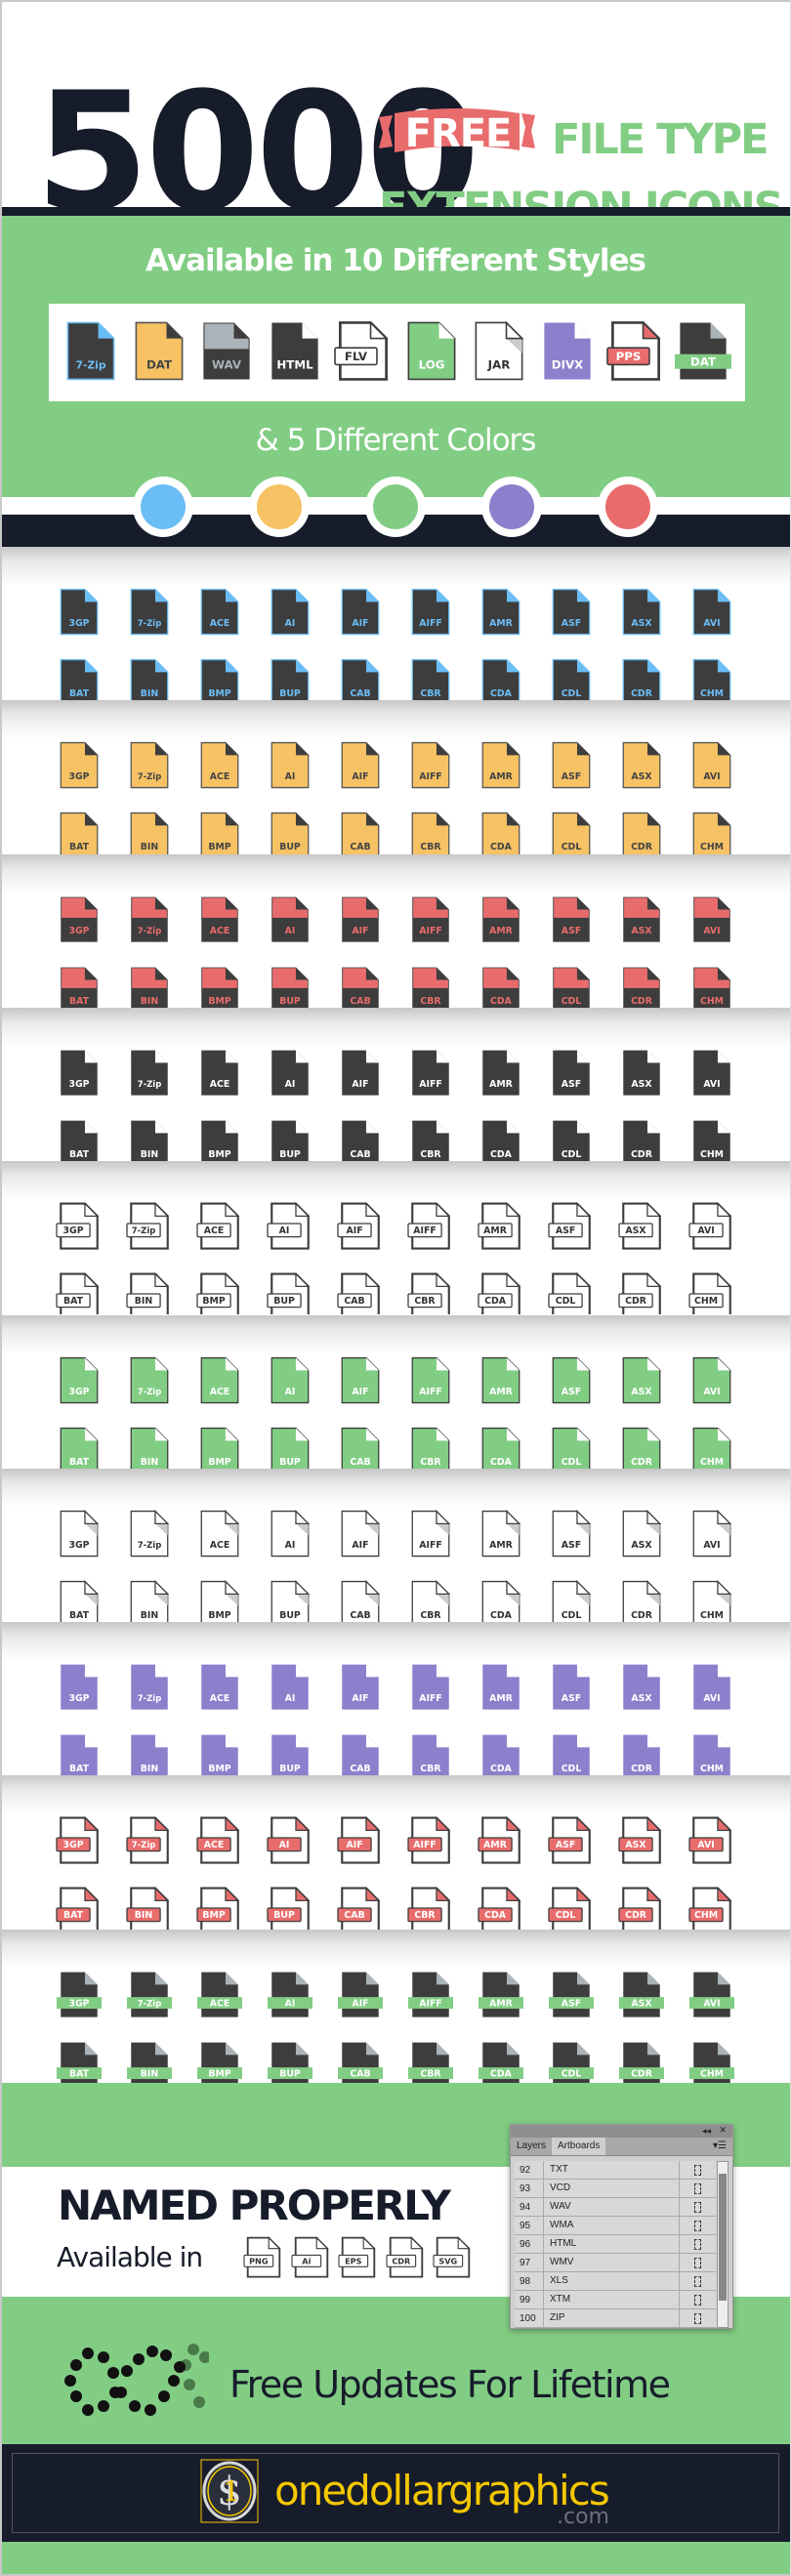  I want to click on file-icon-log: LOG, so click(431, 351).